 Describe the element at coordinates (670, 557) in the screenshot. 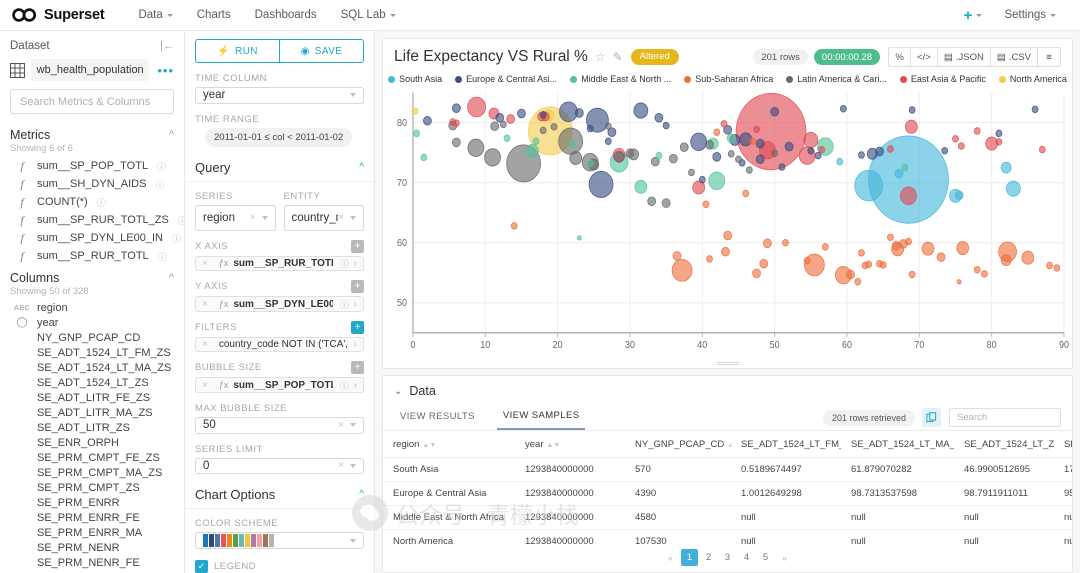

I see `pagination-prev: «` at that location.